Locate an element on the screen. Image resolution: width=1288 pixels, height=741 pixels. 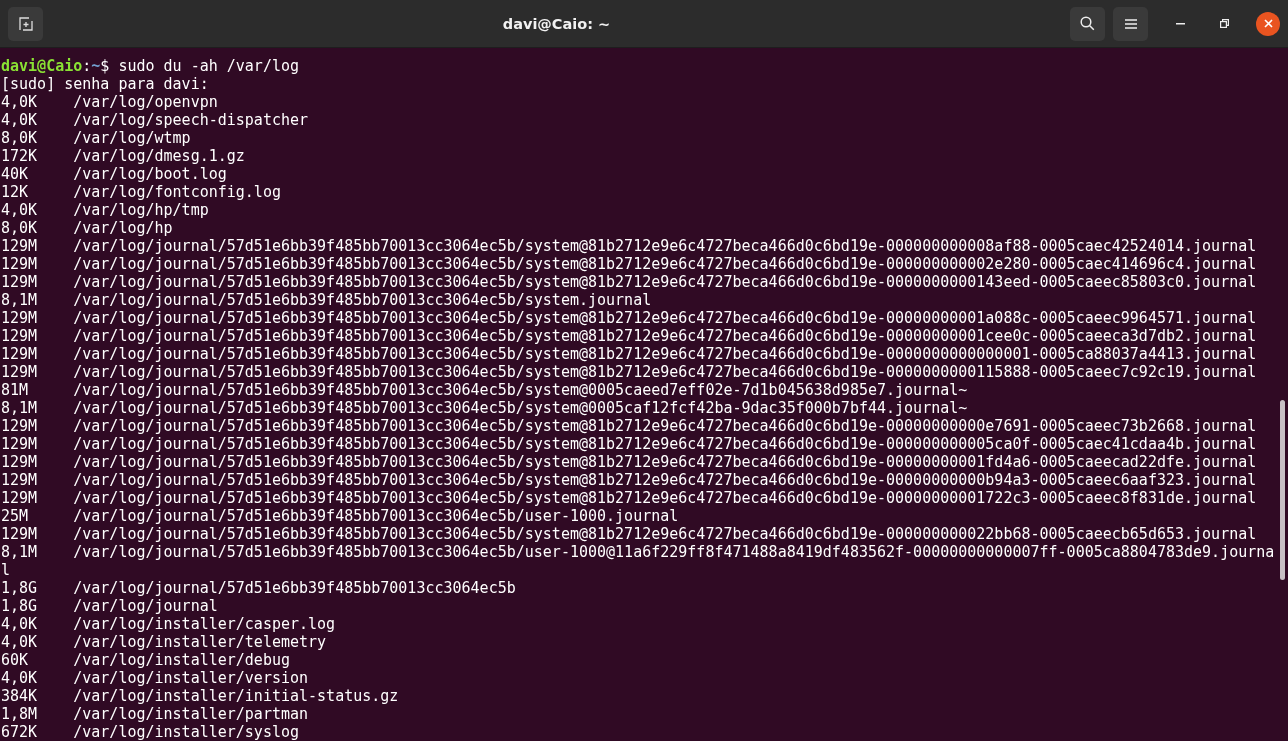
menu-button is located at coordinates (1130, 23).